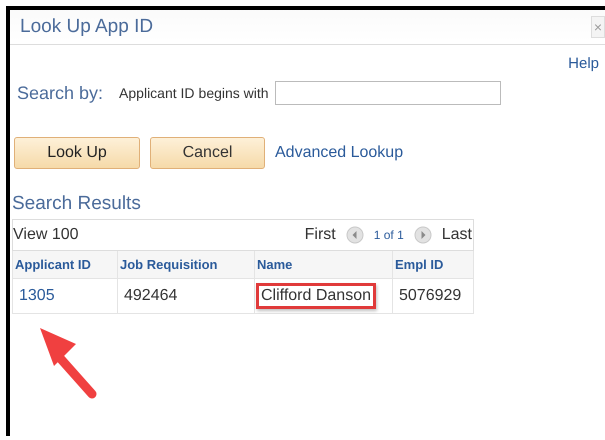  Describe the element at coordinates (157, 93) in the screenshot. I see `field-label: Applicant ID` at that location.